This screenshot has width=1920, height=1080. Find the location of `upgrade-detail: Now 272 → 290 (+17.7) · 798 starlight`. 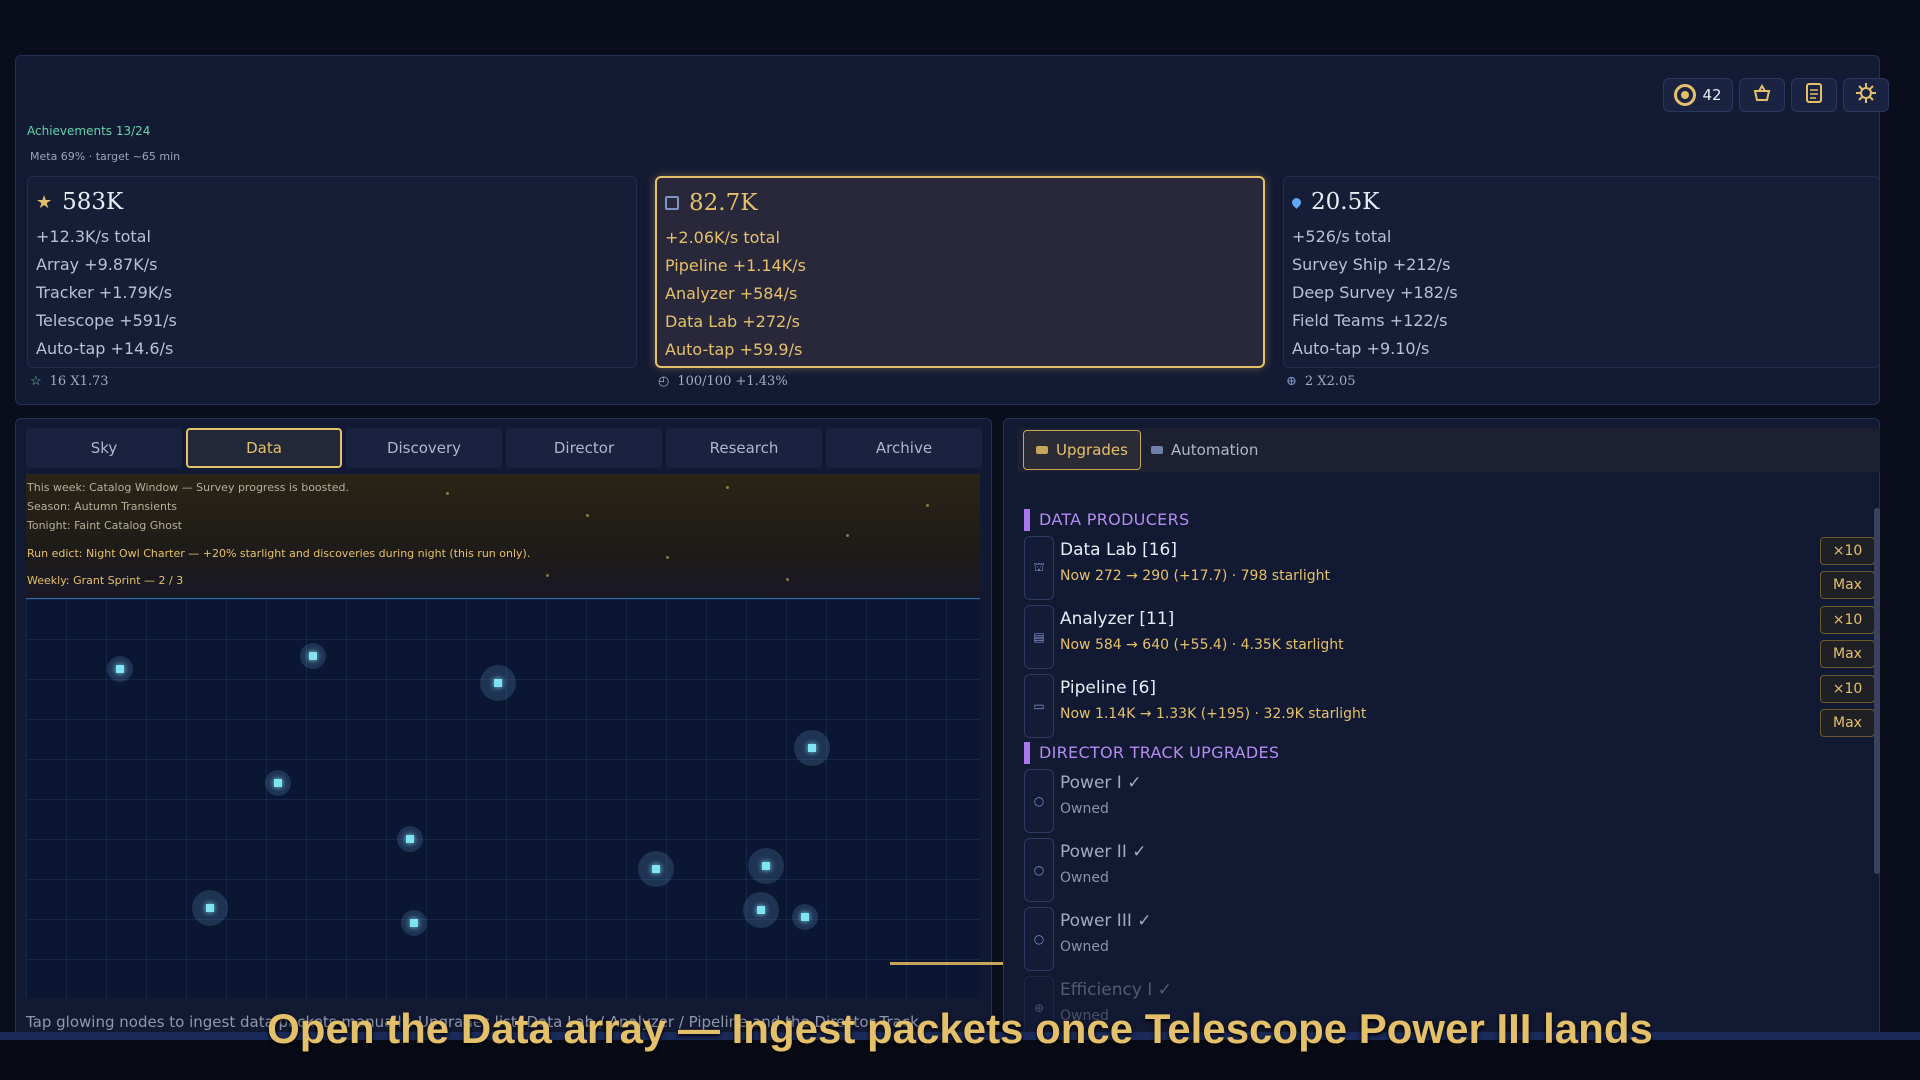

upgrade-detail: Now 272 → 290 (+17.7) · 798 starlight is located at coordinates (1195, 576).